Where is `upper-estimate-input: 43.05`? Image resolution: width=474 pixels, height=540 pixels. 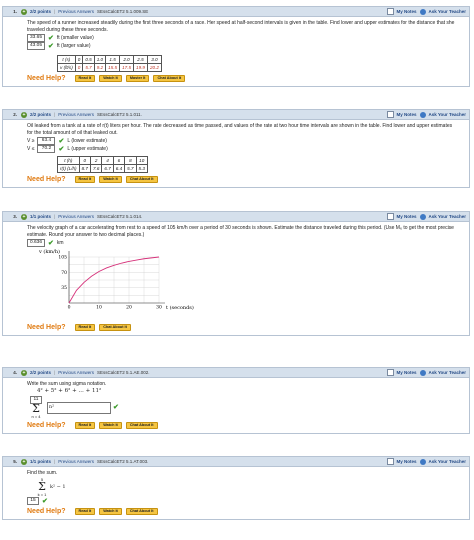 upper-estimate-input: 43.05 is located at coordinates (36, 46).